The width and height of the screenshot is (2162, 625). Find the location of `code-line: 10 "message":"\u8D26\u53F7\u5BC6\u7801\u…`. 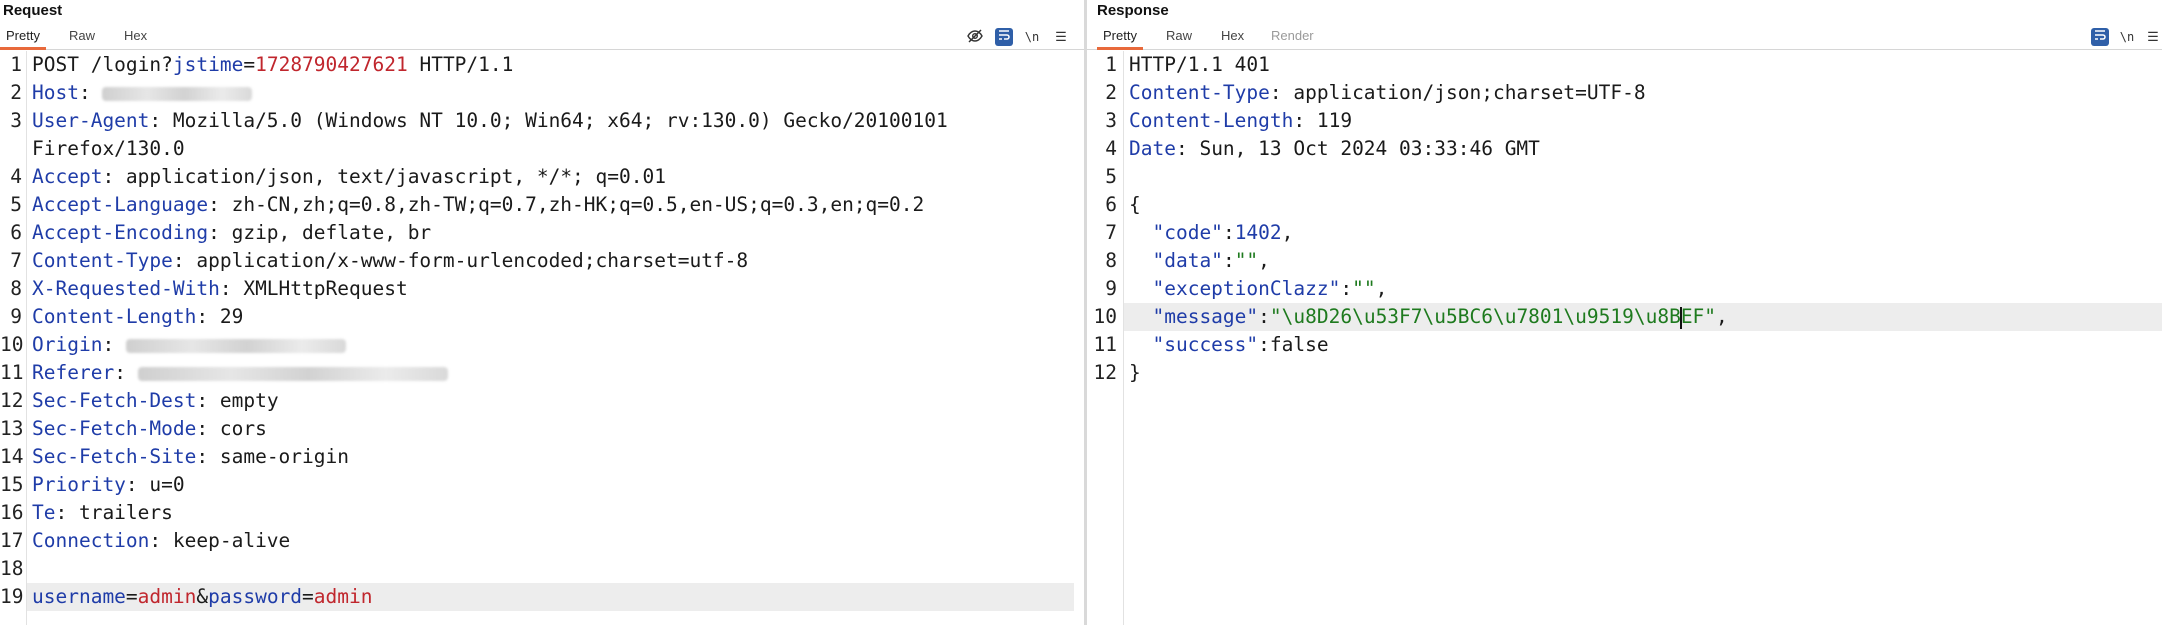

code-line: 10 "message":"\u8D26\u53F7\u5BC6\u7801\u… is located at coordinates (1624, 317).